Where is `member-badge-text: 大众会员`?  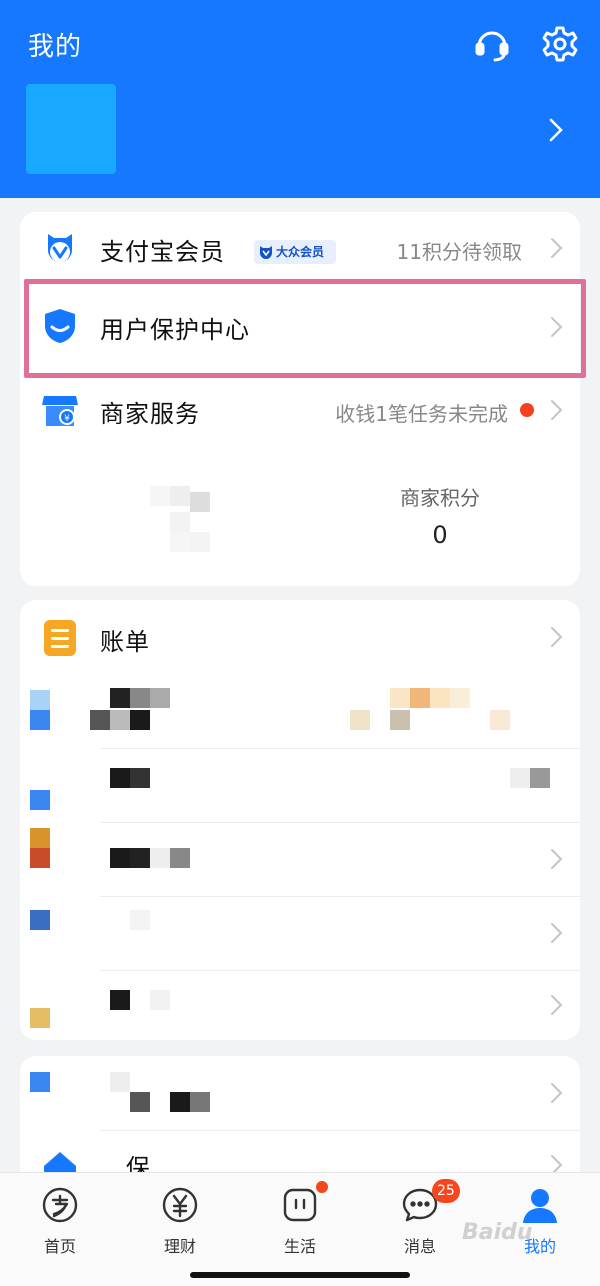 member-badge-text: 大众会员 is located at coordinates (300, 252).